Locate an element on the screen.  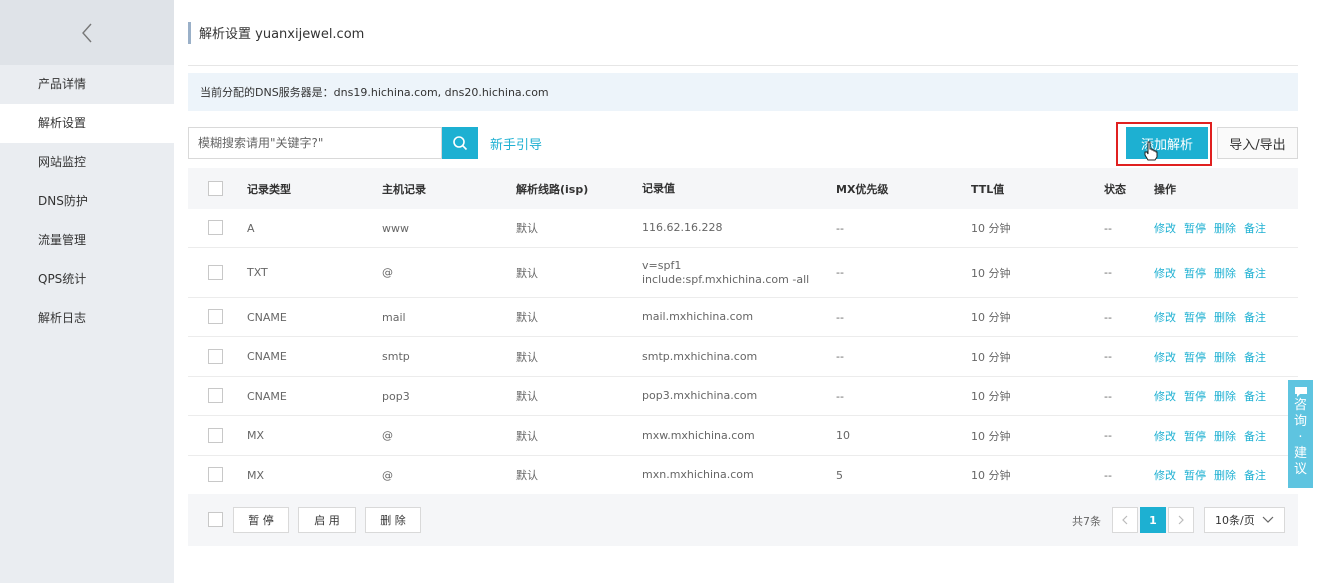
prev-page-button is located at coordinates (1125, 520).